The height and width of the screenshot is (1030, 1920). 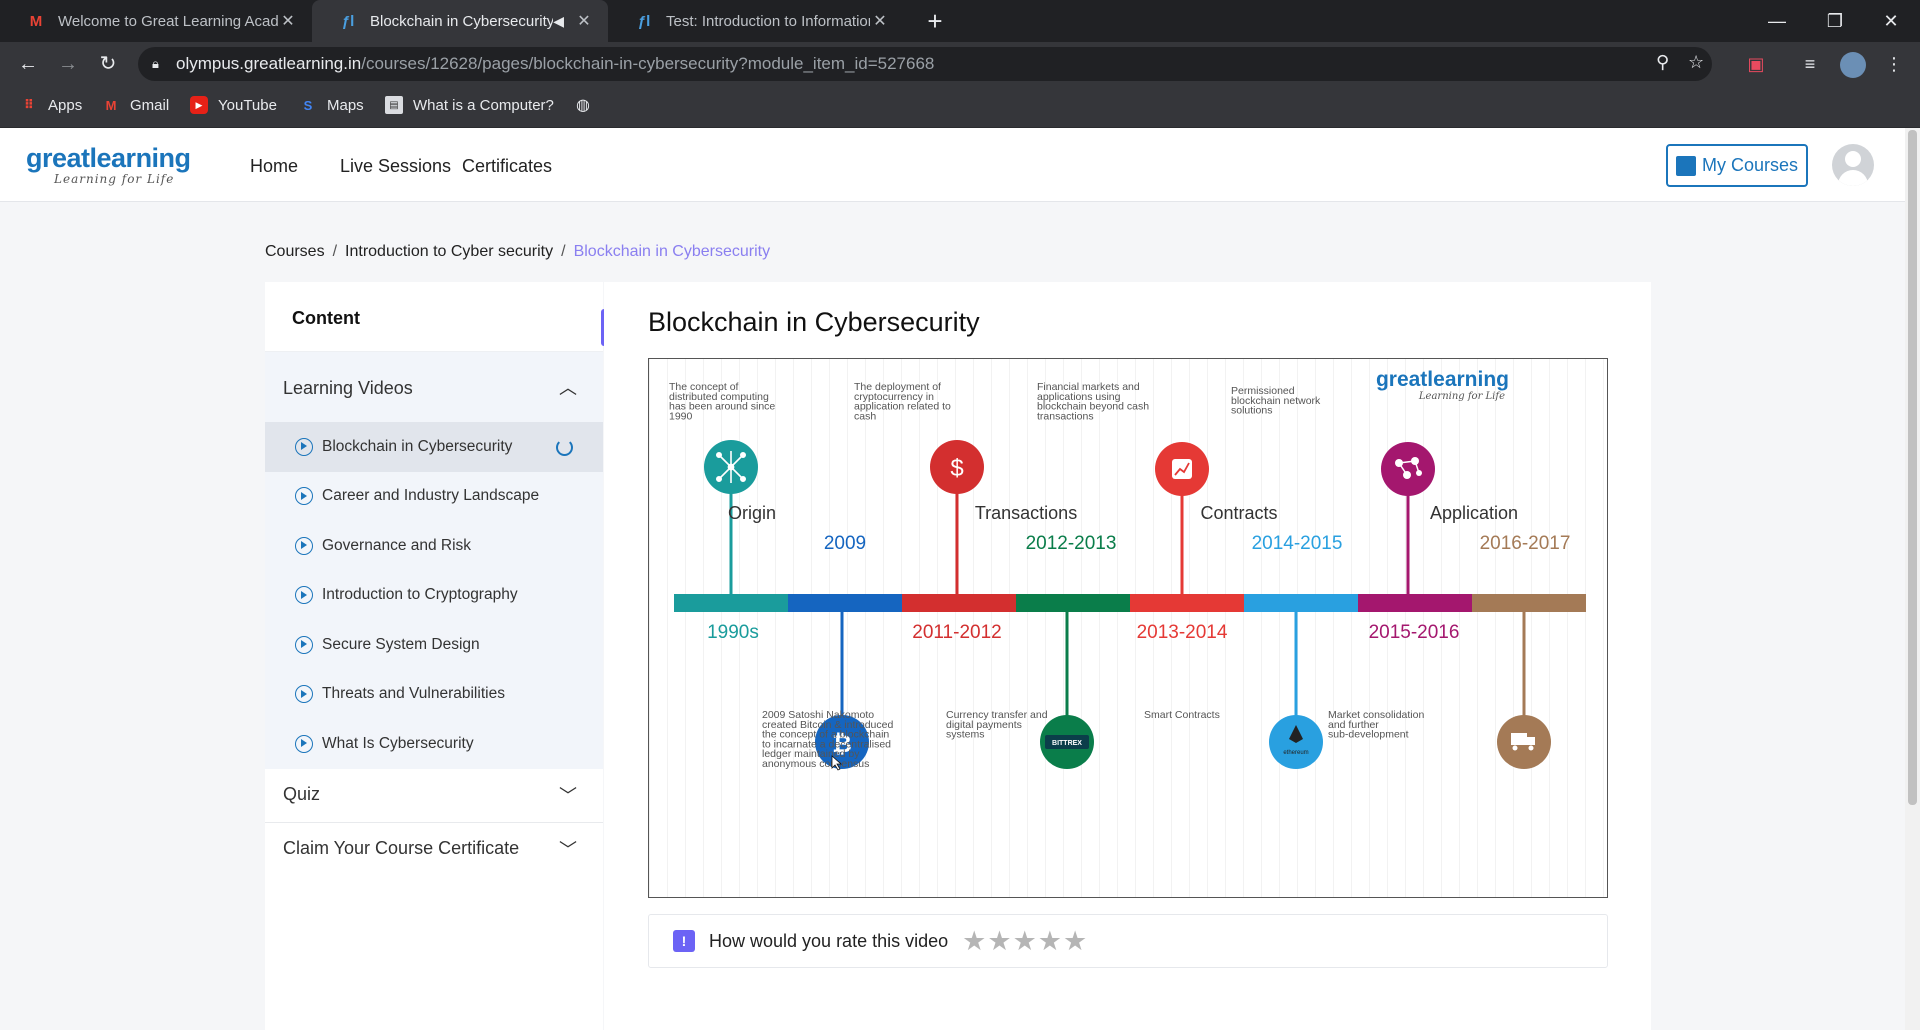 I want to click on greatlearning-logo: greatlearning Learning for Life, so click(x=108, y=165).